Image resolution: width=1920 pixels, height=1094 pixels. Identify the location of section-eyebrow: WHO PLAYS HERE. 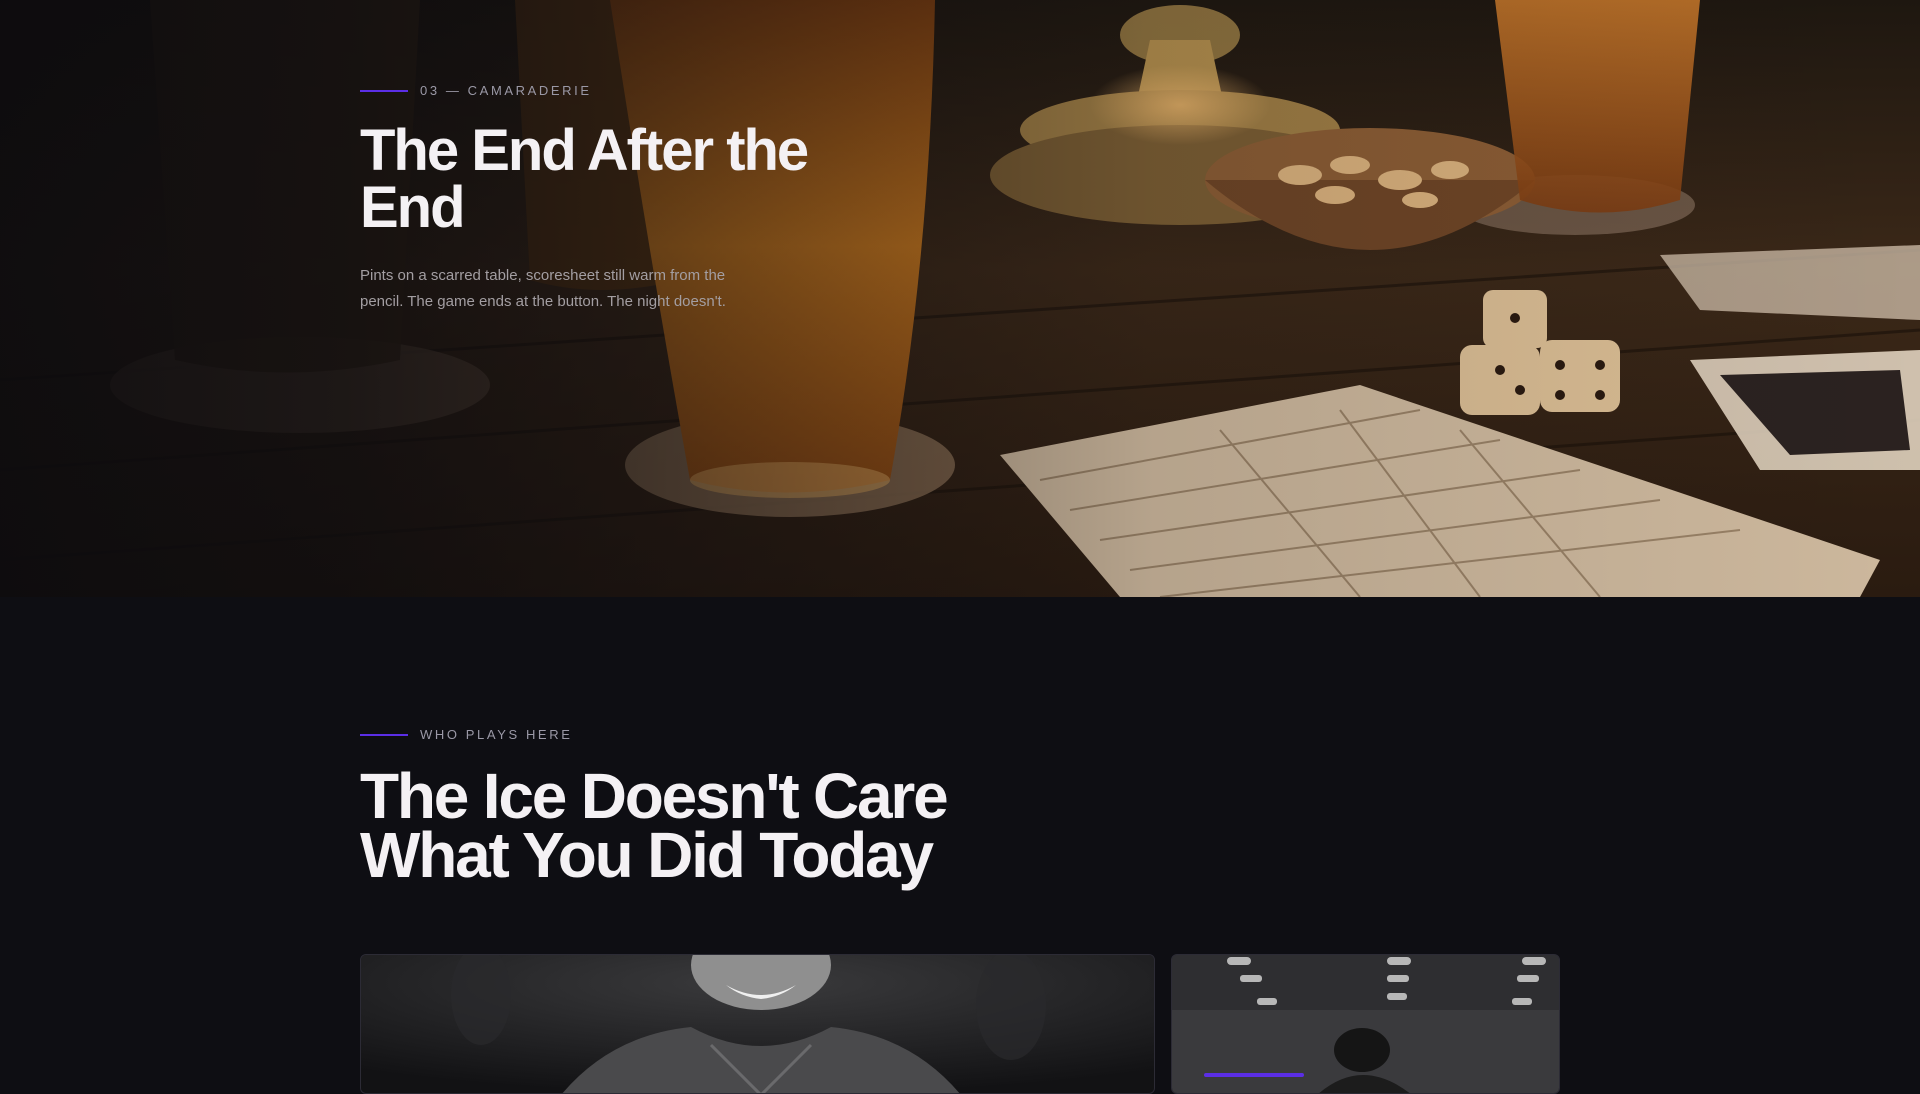
(466, 734).